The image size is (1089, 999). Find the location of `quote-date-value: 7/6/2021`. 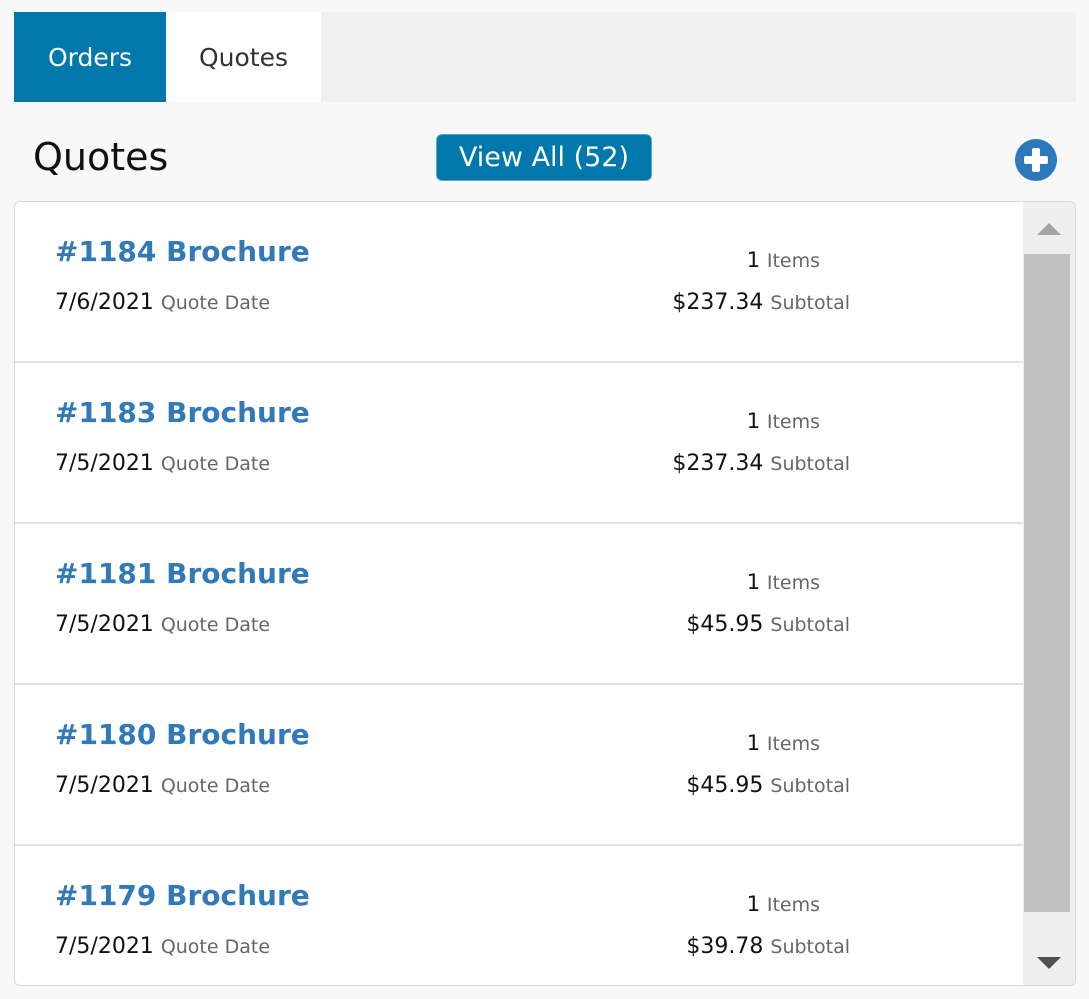

quote-date-value: 7/6/2021 is located at coordinates (104, 302).